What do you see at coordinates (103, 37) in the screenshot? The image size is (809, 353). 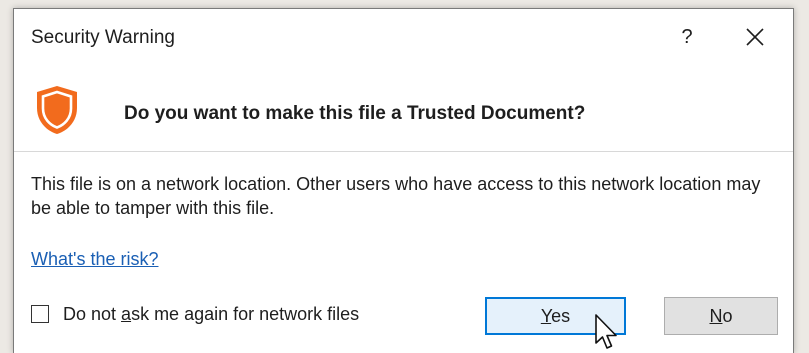 I see `dialog-title: Security Warning` at bounding box center [103, 37].